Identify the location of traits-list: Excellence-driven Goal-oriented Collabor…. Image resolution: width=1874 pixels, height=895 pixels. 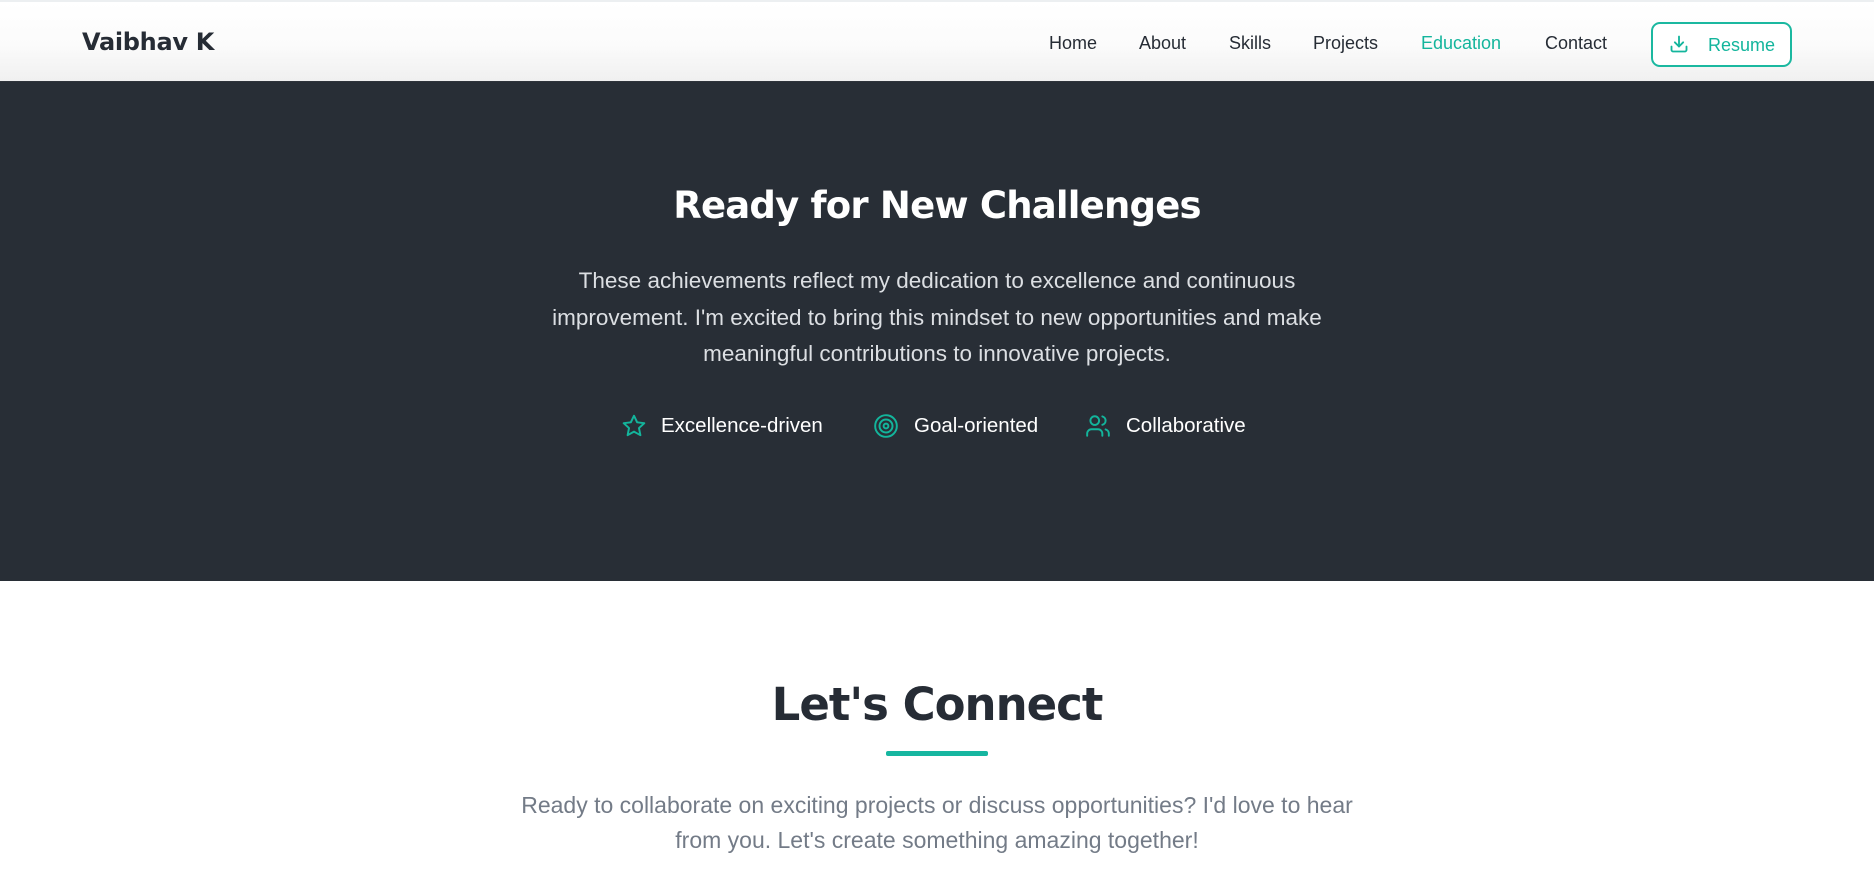
(937, 426).